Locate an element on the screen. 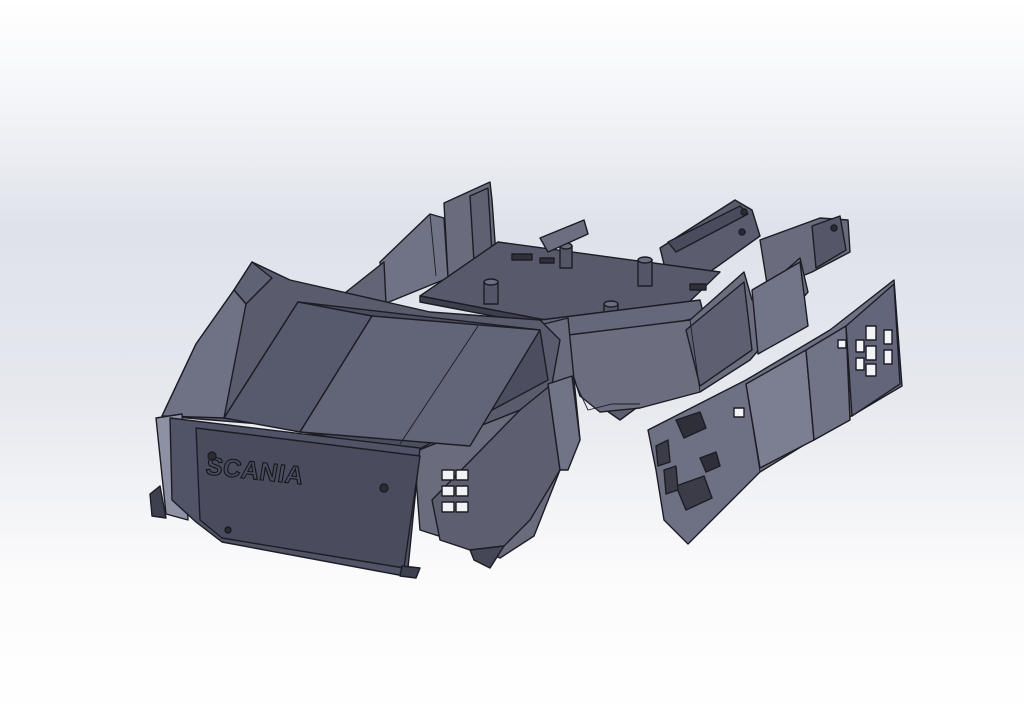 The width and height of the screenshot is (1024, 717). grille-bolt-right is located at coordinates (384, 488).